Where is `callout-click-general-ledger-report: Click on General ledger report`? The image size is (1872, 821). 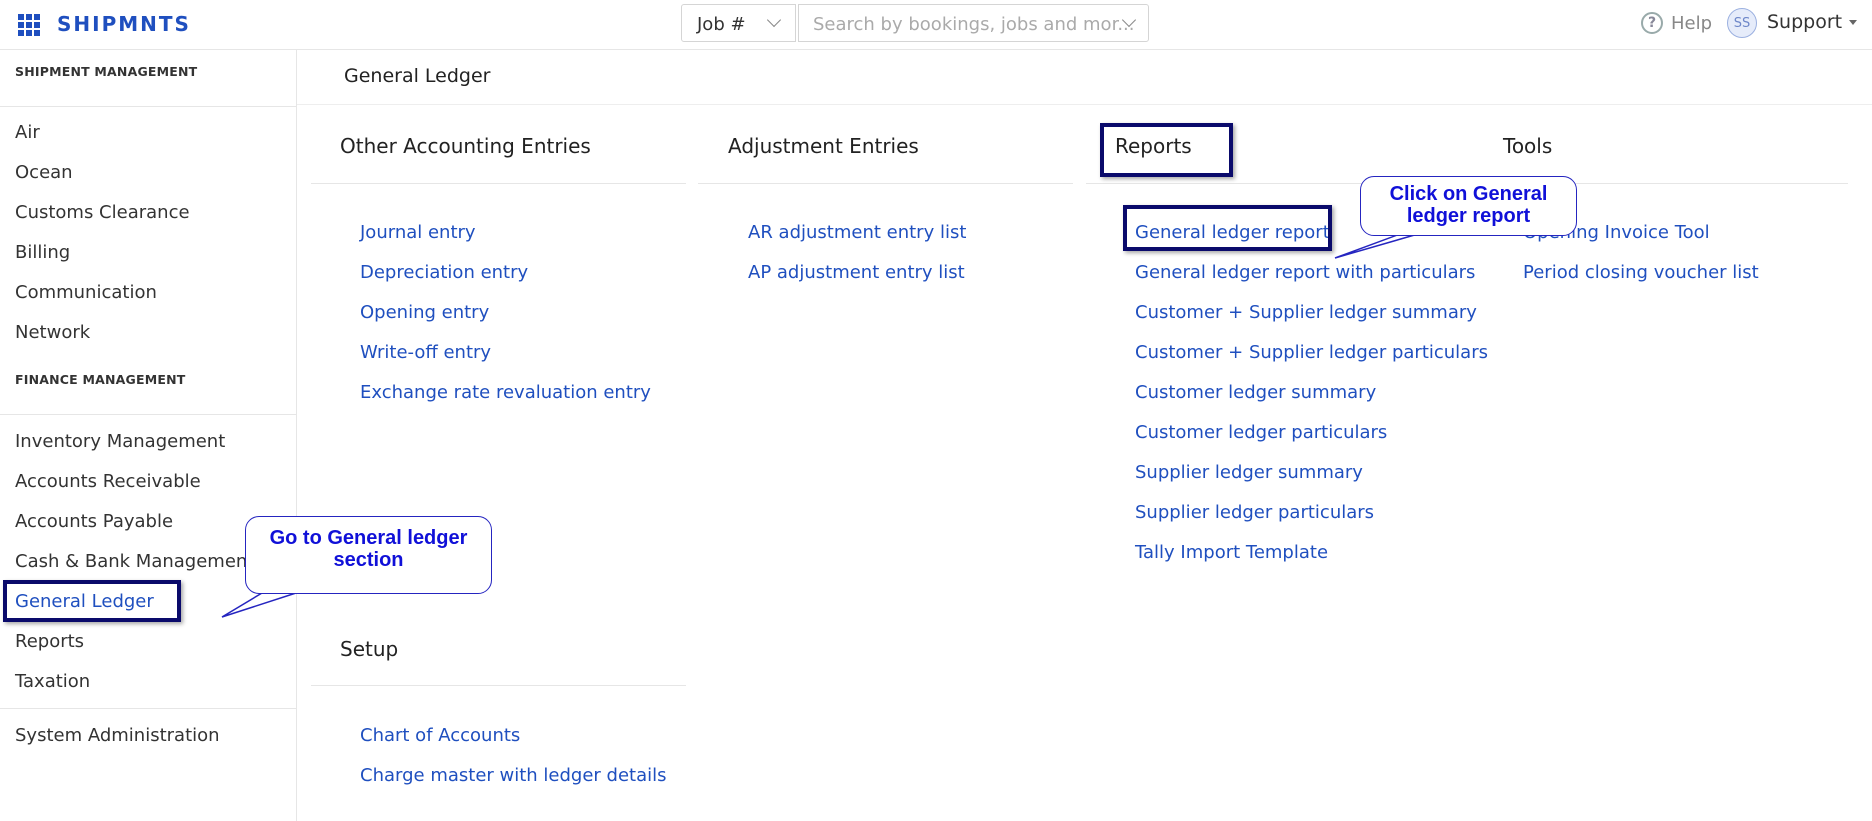
callout-click-general-ledger-report: Click on General ledger report is located at coordinates (1468, 206).